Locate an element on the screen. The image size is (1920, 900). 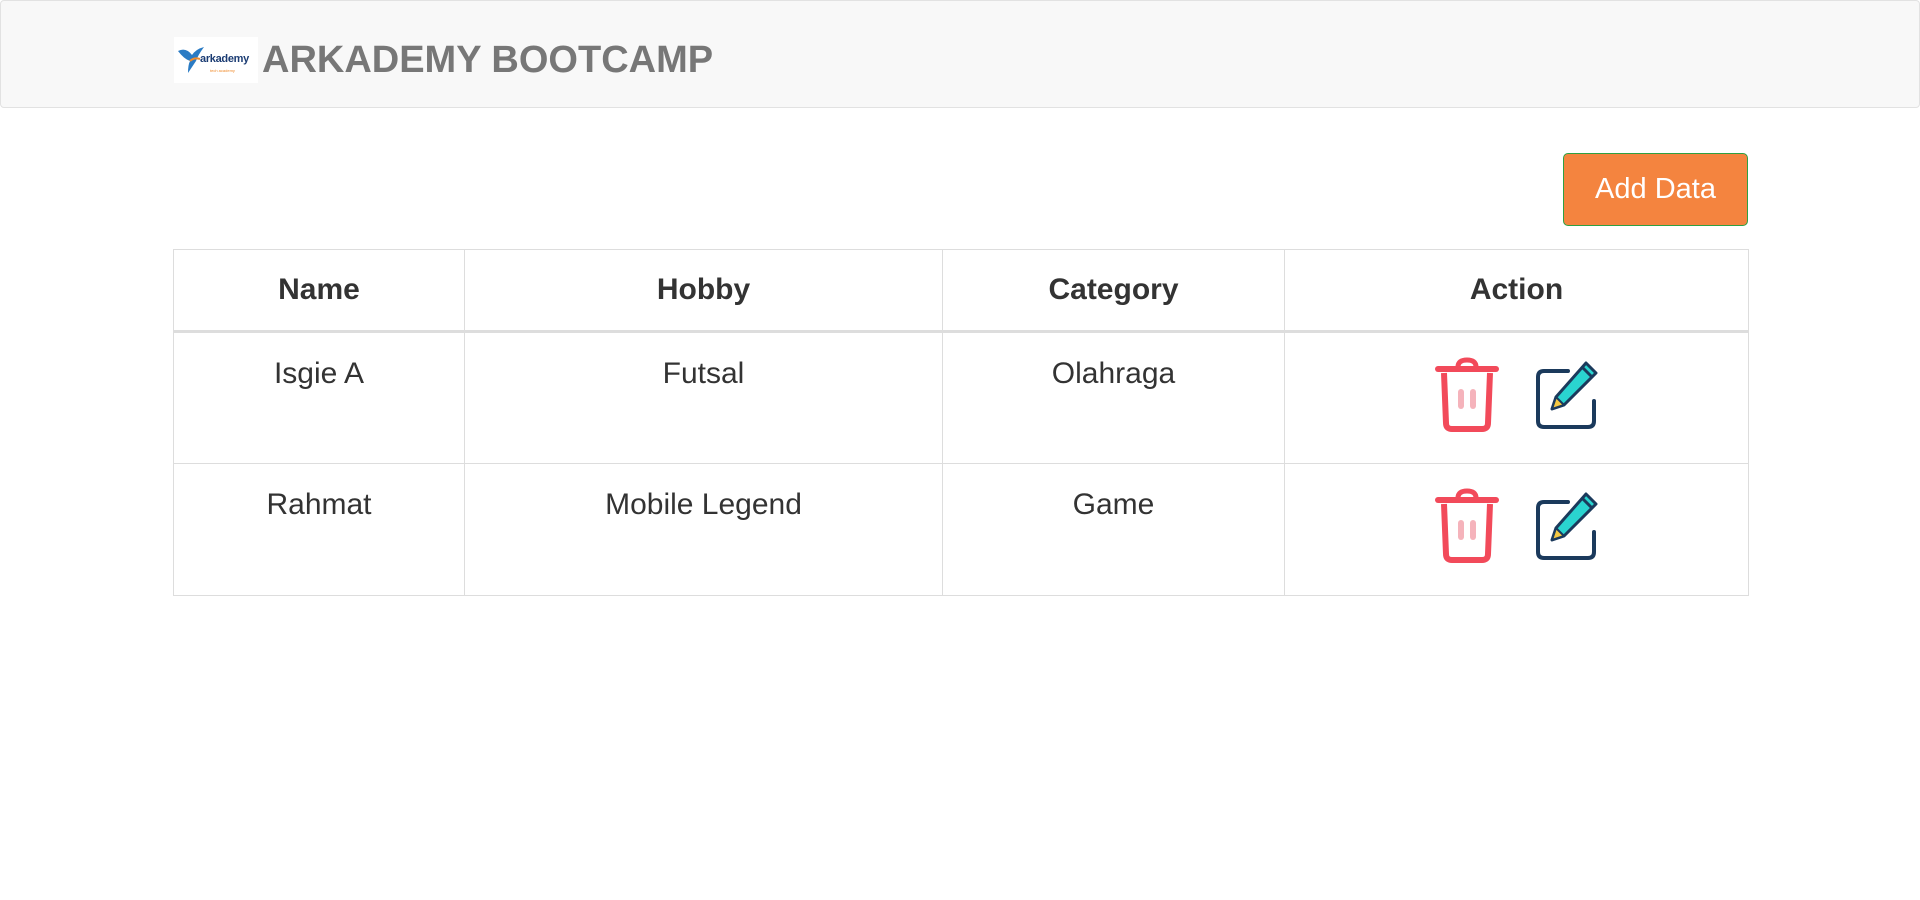
table-row: Rahmat Mobile Legend Game is located at coordinates (961, 529).